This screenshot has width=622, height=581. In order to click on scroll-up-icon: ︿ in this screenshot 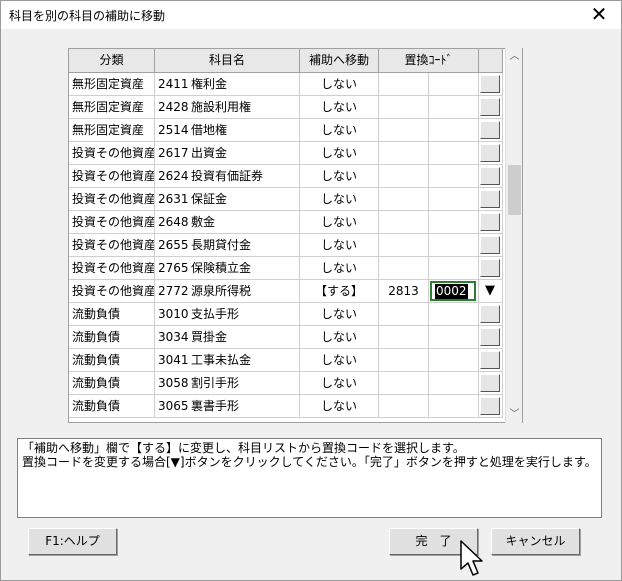, I will do `click(514, 56)`.